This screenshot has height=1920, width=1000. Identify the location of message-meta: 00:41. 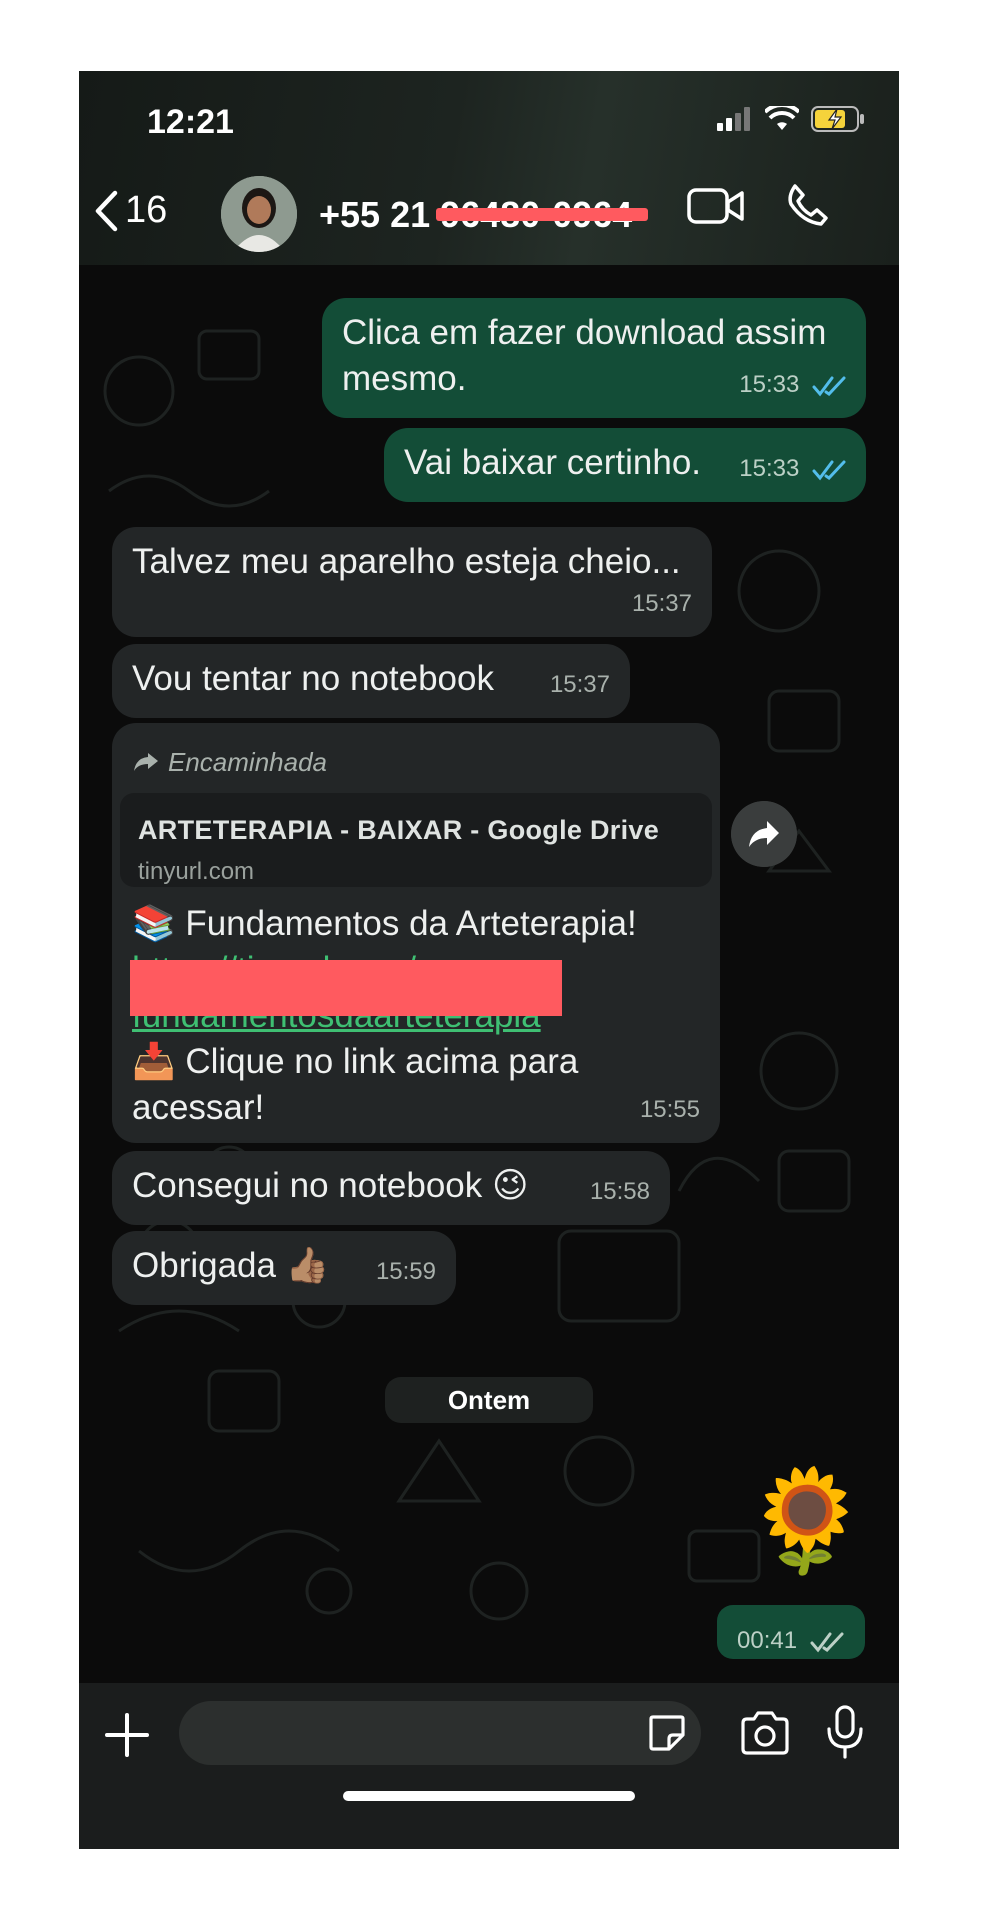
(790, 1641).